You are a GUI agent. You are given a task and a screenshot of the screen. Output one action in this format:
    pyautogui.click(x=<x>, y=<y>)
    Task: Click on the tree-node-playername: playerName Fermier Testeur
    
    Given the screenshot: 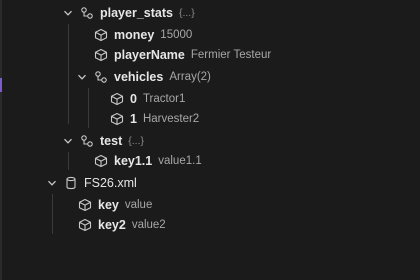 What is the action you would take?
    pyautogui.click(x=210, y=55)
    